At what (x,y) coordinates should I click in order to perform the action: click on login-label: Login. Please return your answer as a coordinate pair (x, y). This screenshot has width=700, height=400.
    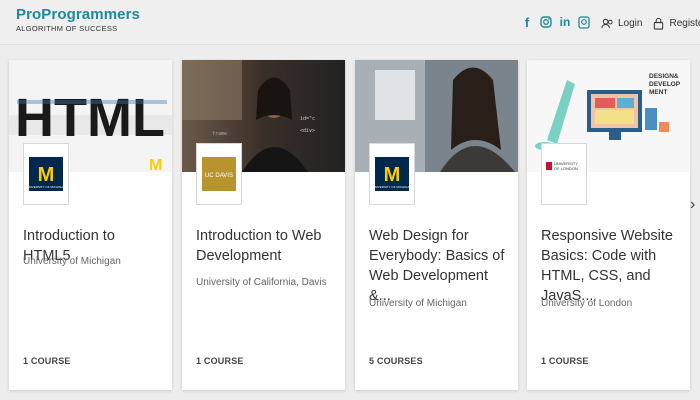
    Looking at the image, I should click on (630, 23).